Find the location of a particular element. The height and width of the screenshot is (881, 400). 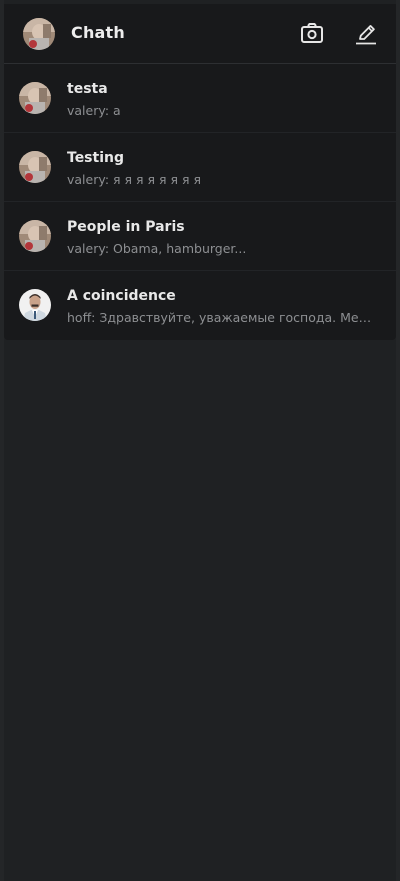

conversation-preview: valery: a is located at coordinates (94, 110).